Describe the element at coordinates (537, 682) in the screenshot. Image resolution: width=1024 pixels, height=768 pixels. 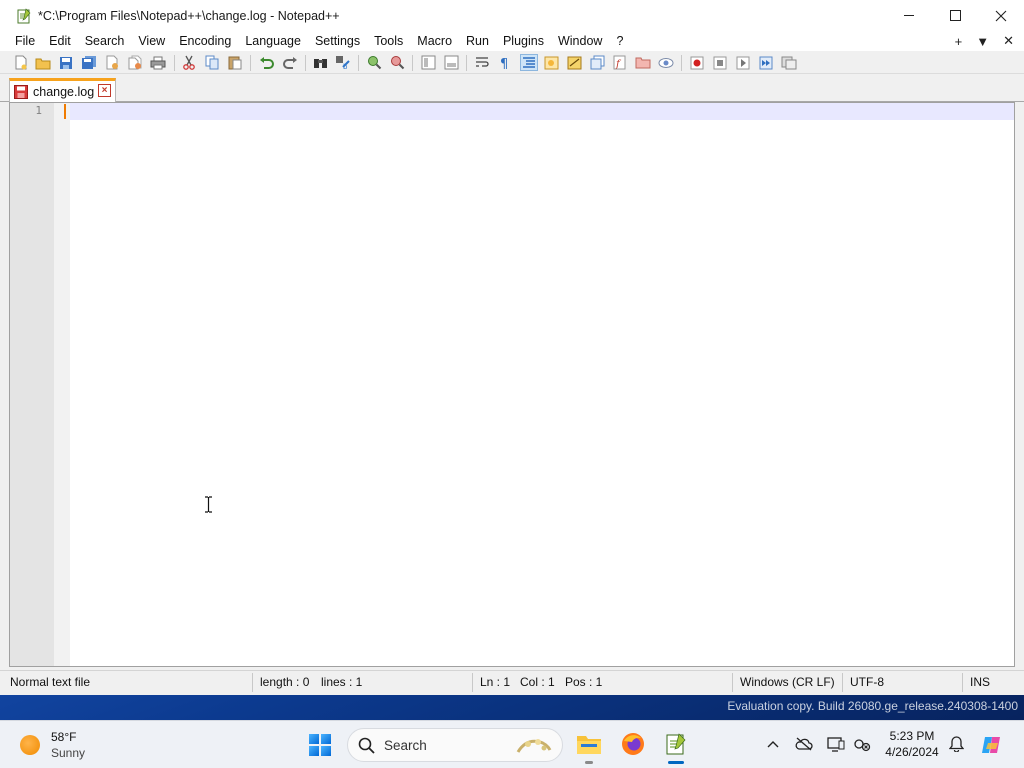
I see `status-column: Col : 1` at that location.